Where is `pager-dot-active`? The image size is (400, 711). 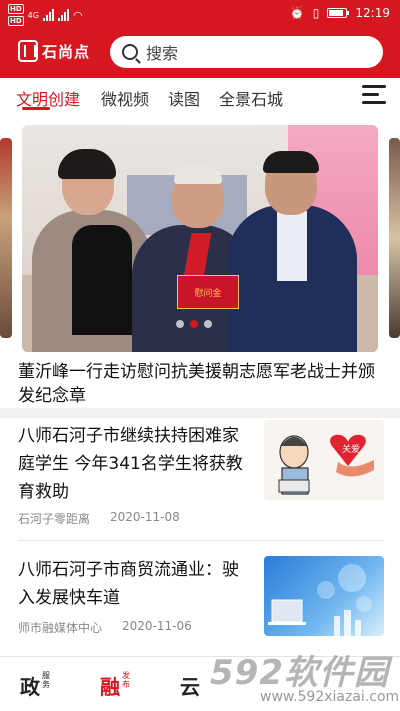
pager-dot-active is located at coordinates (194, 324).